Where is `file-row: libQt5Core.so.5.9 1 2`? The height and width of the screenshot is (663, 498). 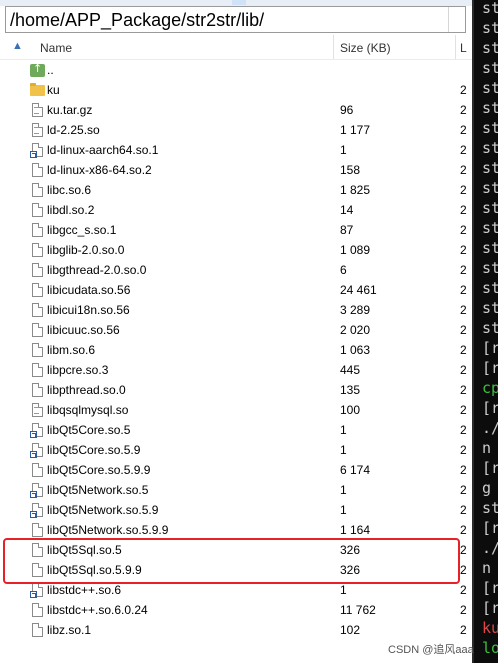 file-row: libQt5Core.so.5.9 1 2 is located at coordinates (236, 450).